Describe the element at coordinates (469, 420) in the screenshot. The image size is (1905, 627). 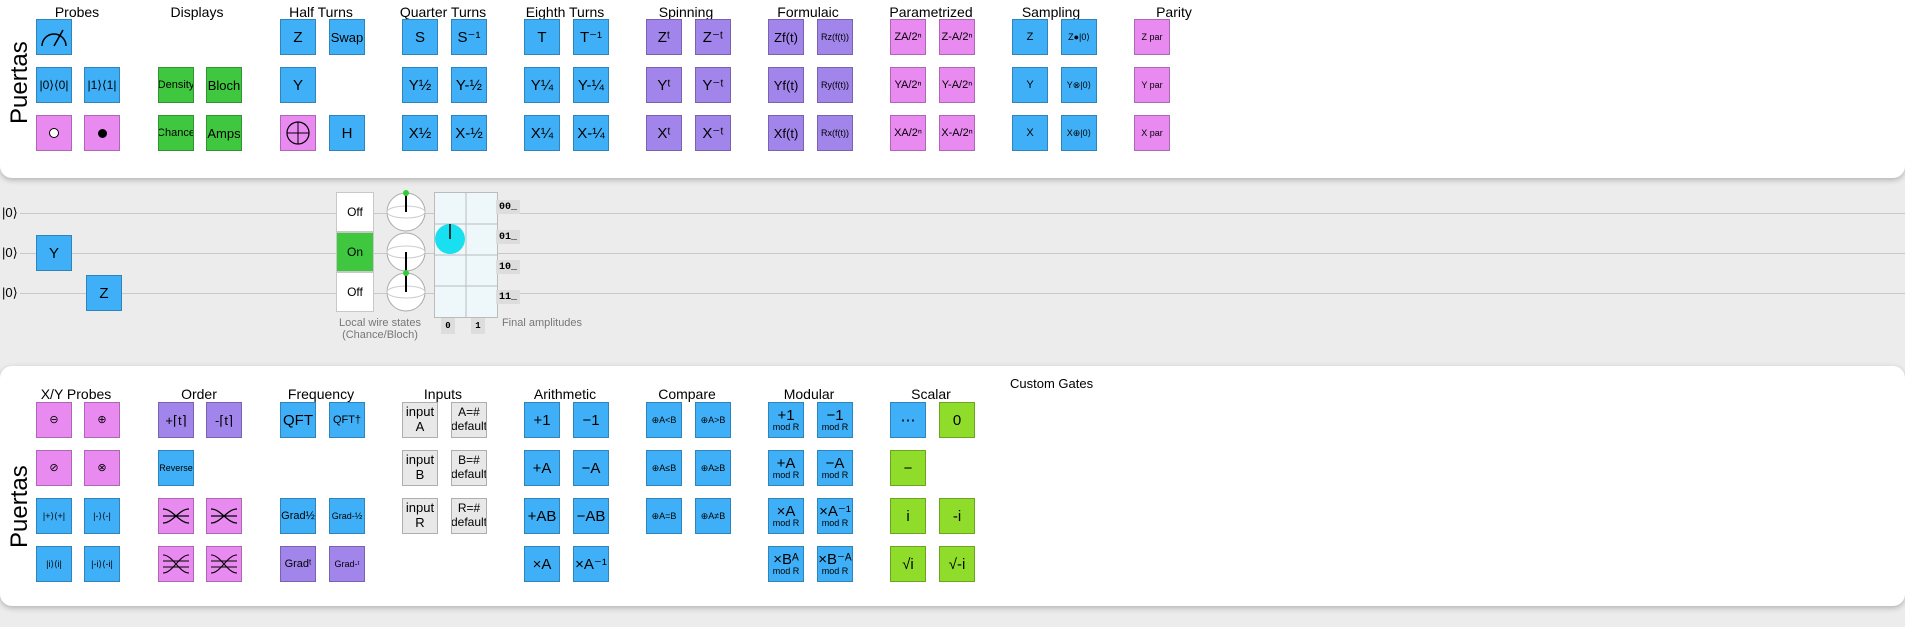
I see `input-a-default-gate: A=# default` at that location.